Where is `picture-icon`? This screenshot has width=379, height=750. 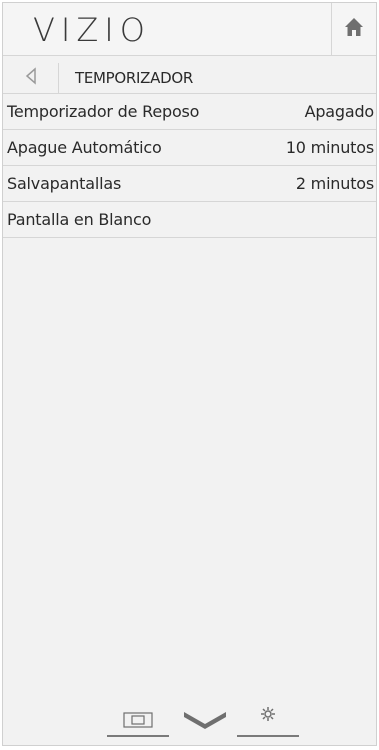 picture-icon is located at coordinates (138, 722).